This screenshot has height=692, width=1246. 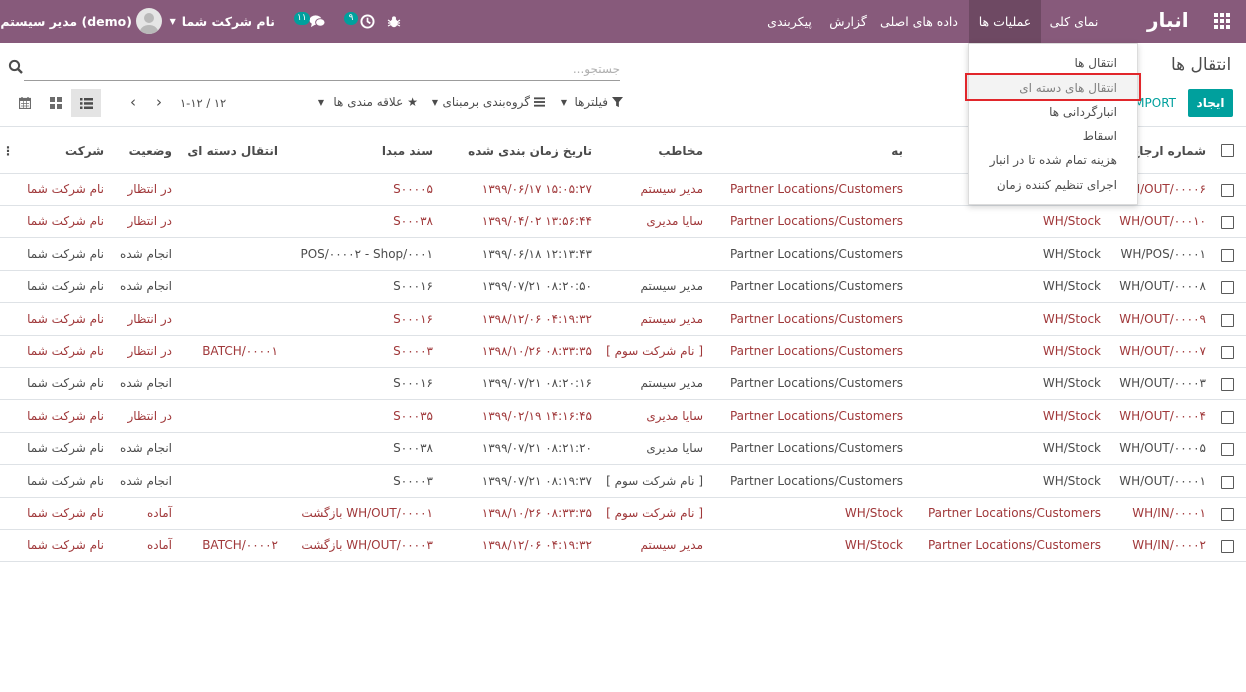 What do you see at coordinates (1210, 103) in the screenshot?
I see `create-button: ایجاد` at bounding box center [1210, 103].